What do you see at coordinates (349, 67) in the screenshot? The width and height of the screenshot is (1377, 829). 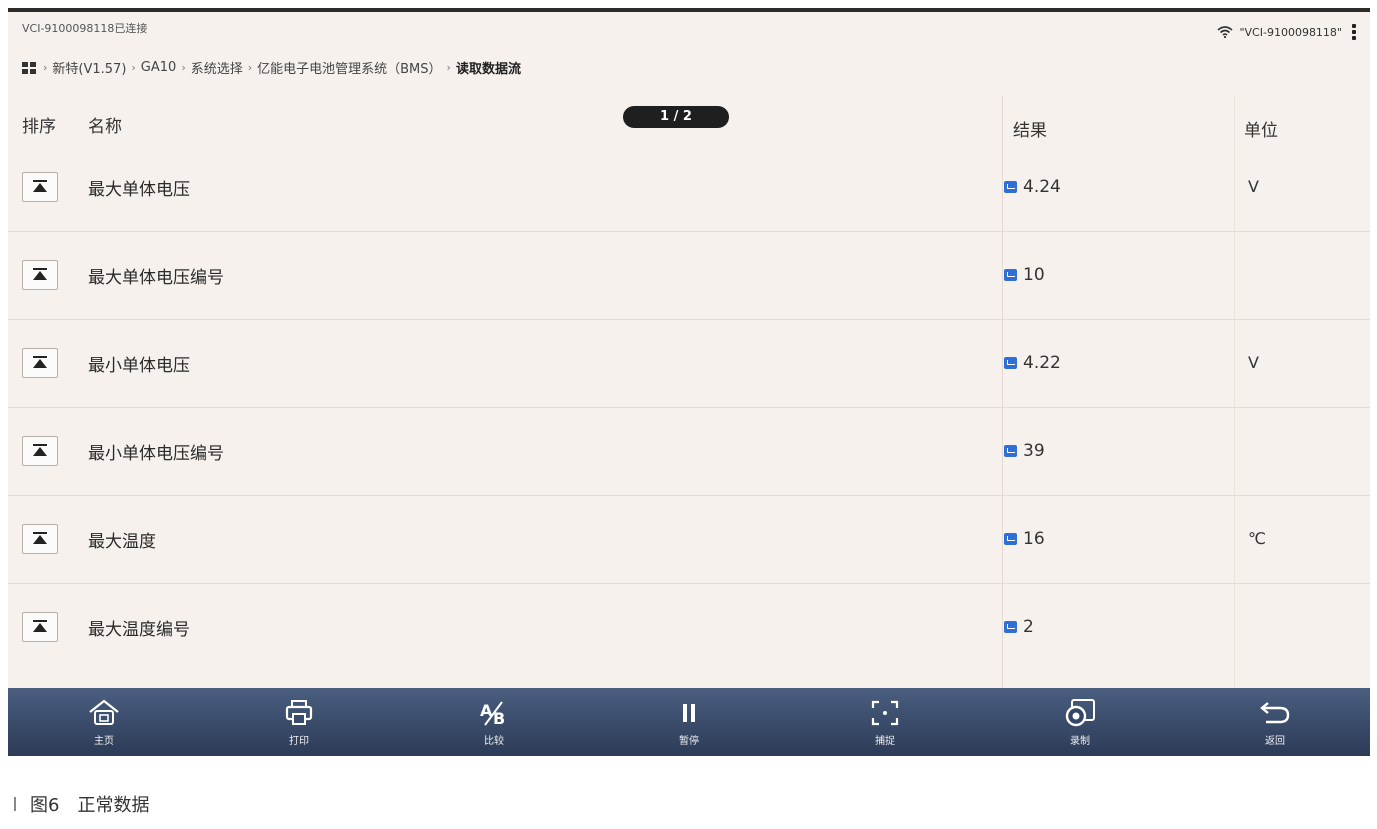 I see `breadcrumb-item-bms: 亿能电子电池管理系统（BMS）` at bounding box center [349, 67].